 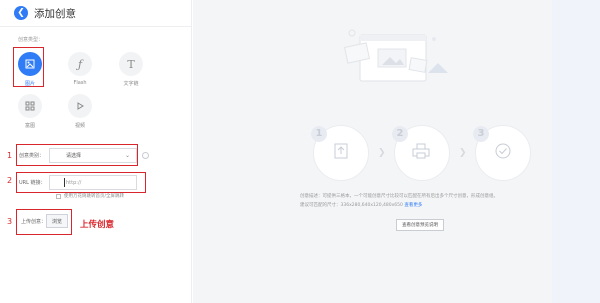 I want to click on url-input-value: http://, so click(x=74, y=182).